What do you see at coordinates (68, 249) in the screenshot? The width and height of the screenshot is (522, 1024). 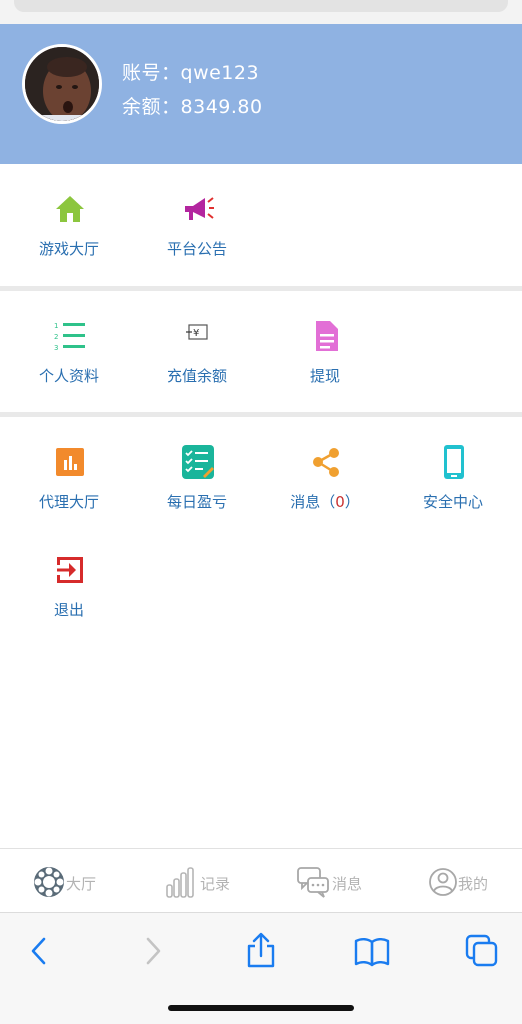 I see `game-lobby-label: 游戏大厅` at bounding box center [68, 249].